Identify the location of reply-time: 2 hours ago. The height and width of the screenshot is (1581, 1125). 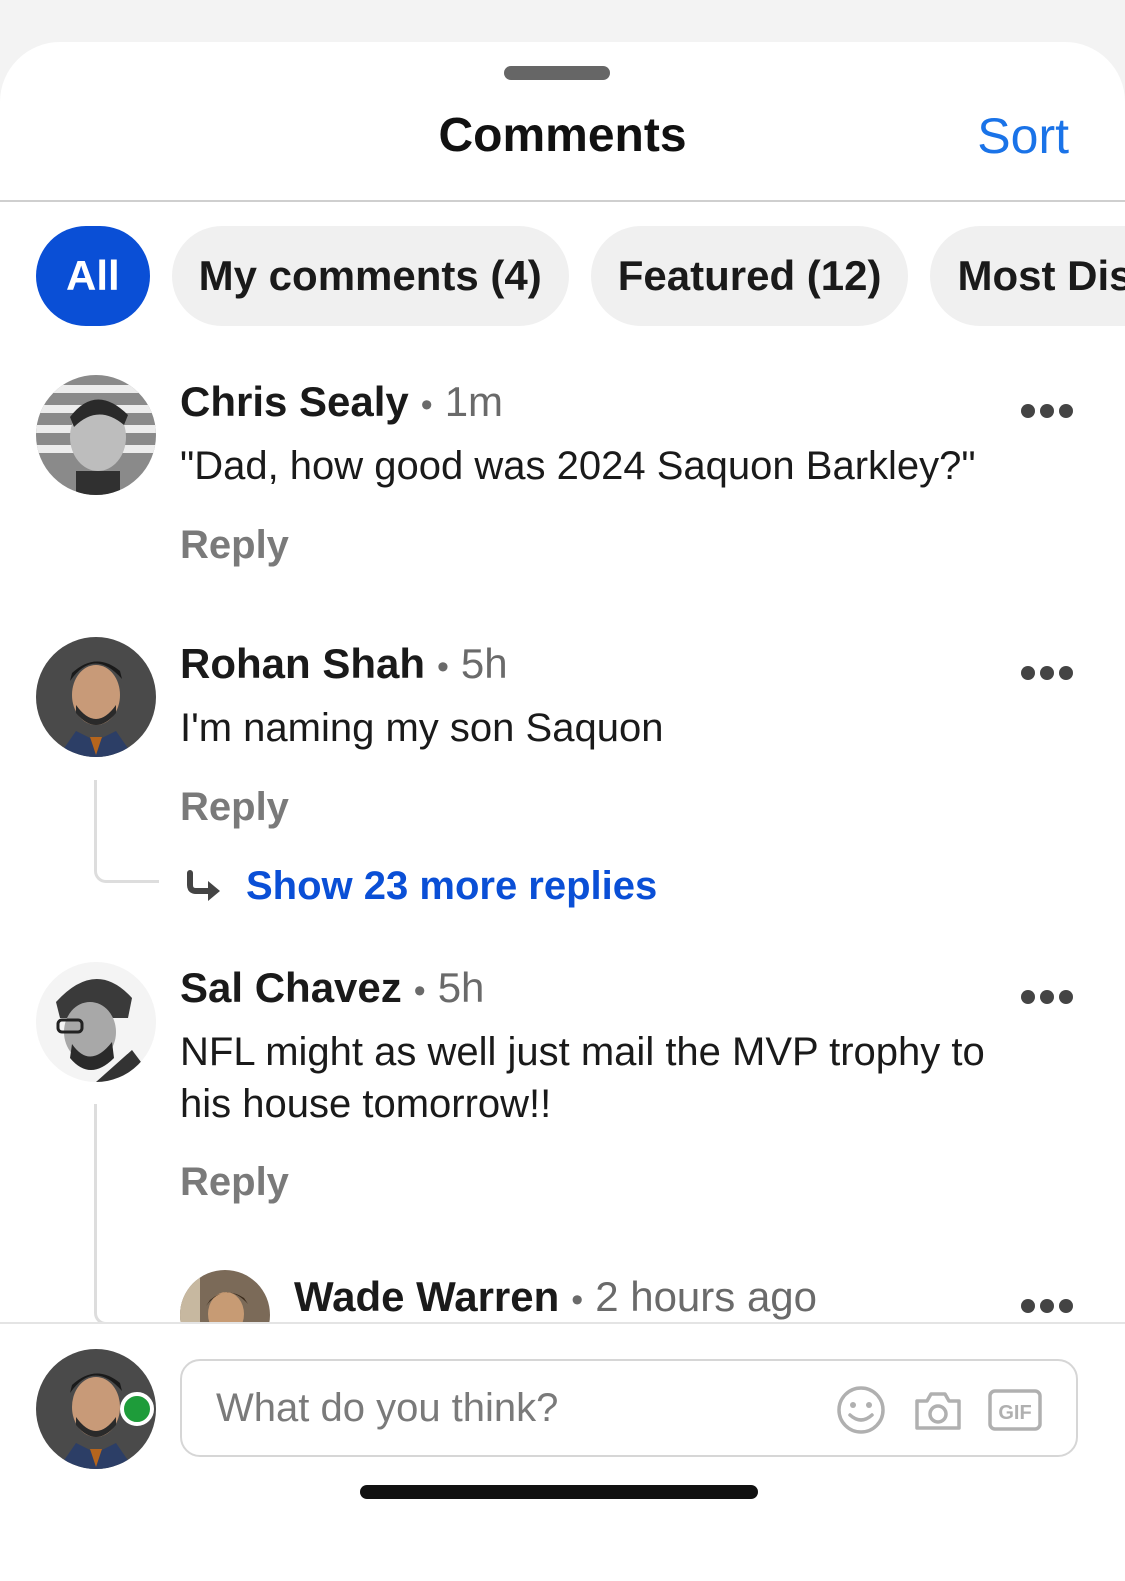
(706, 1296).